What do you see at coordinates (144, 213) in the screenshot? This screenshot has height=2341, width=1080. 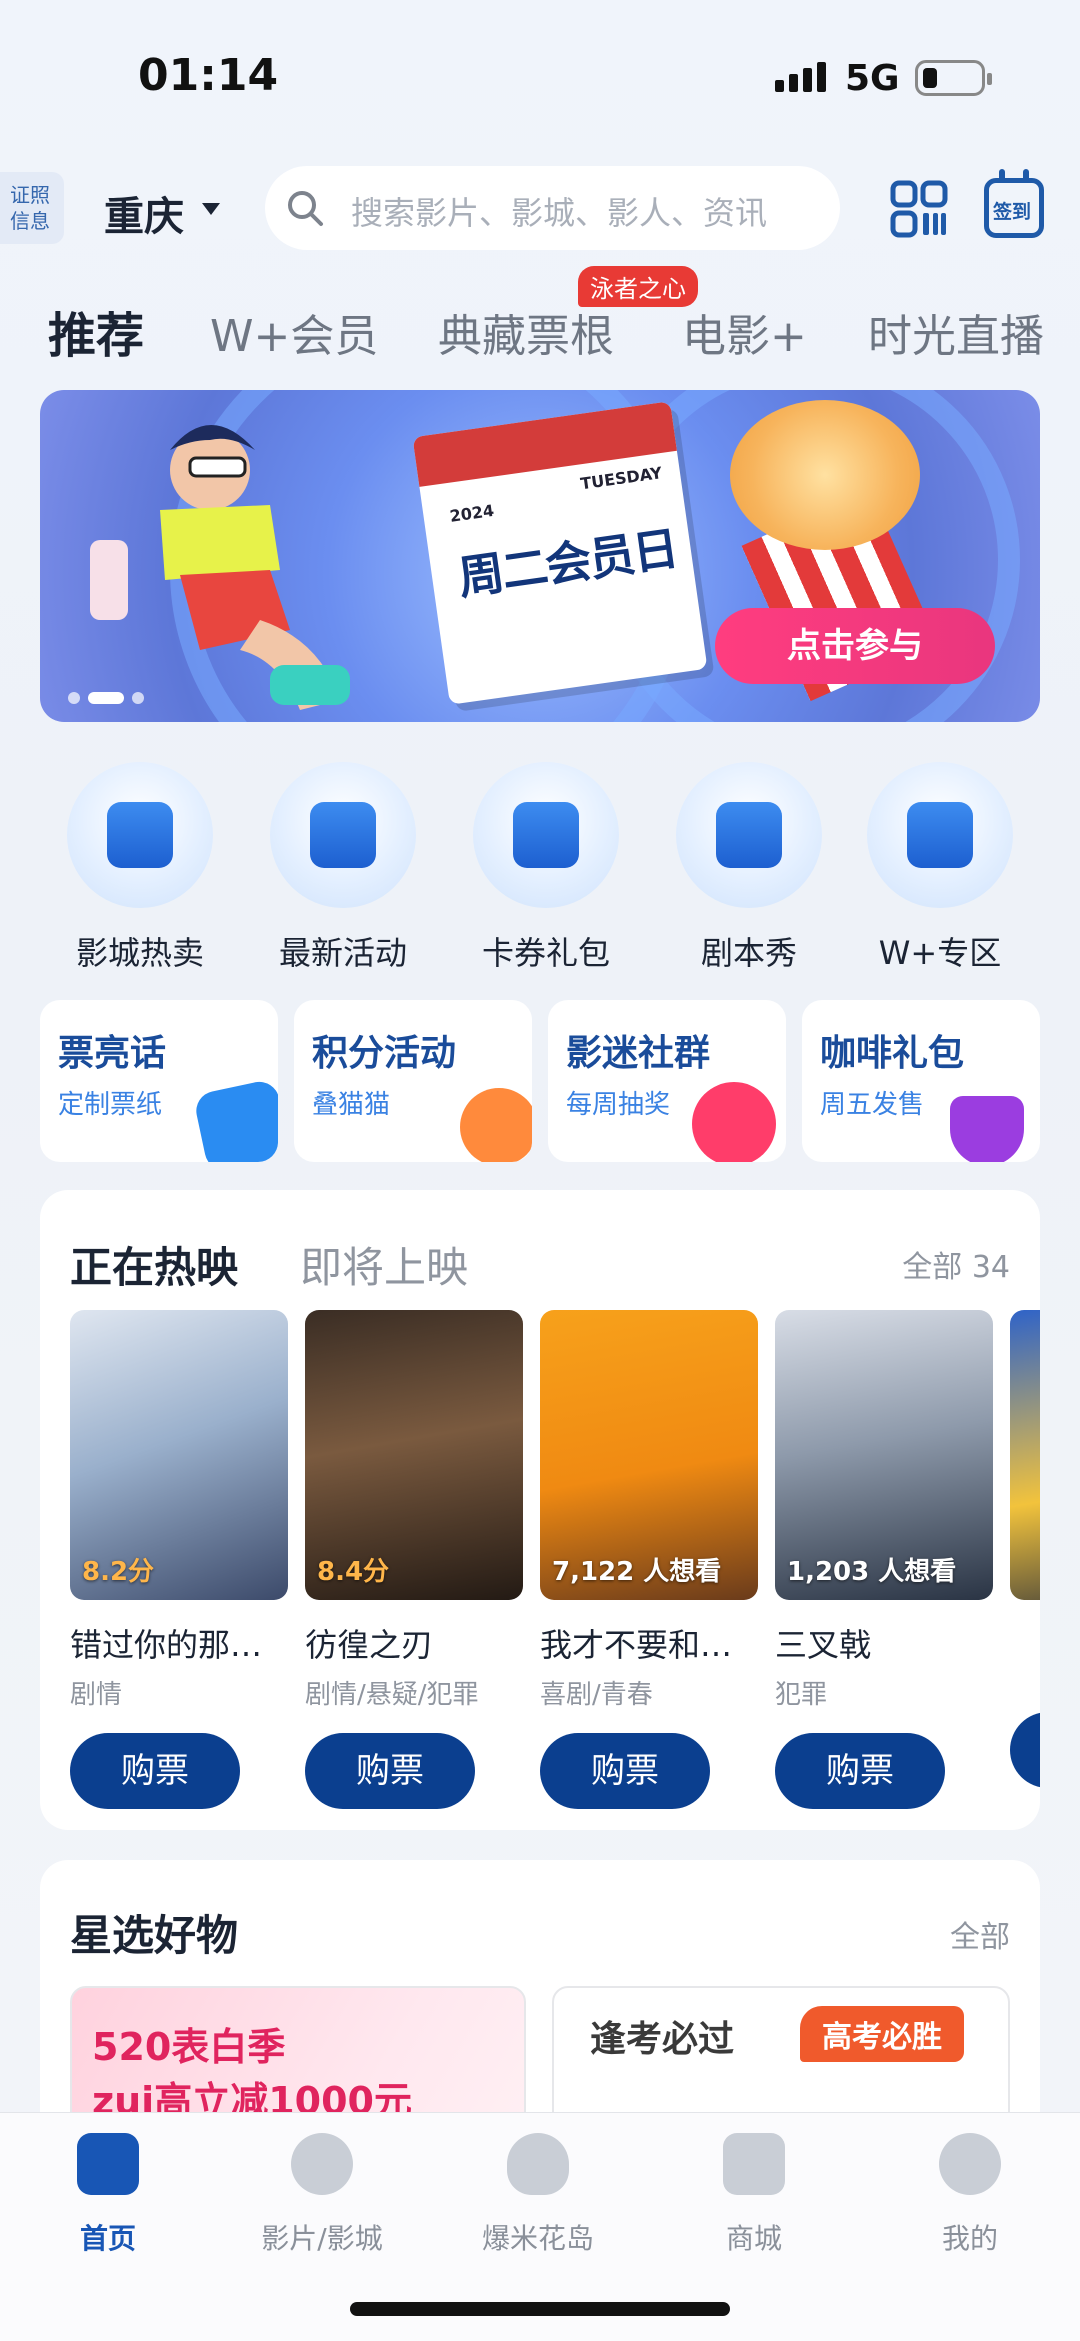 I see `city-selector: 重庆` at bounding box center [144, 213].